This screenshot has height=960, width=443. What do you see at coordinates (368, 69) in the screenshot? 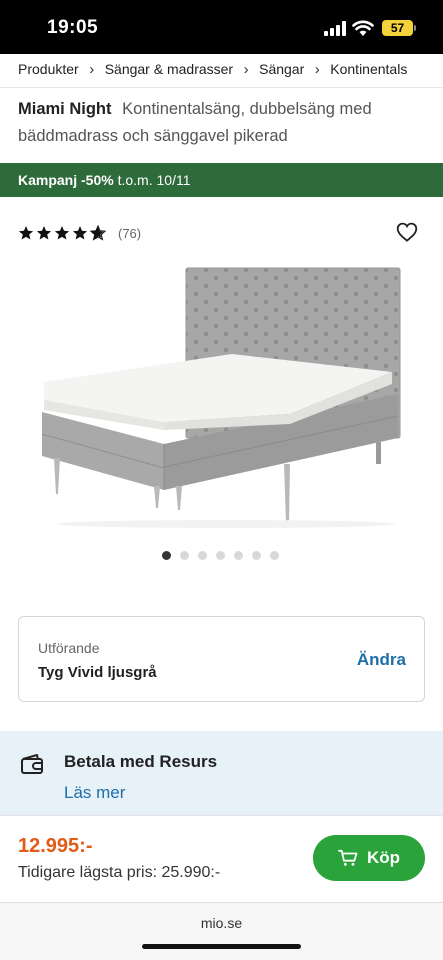
I see `breadcrumb-item-continental: Kontinentals` at bounding box center [368, 69].